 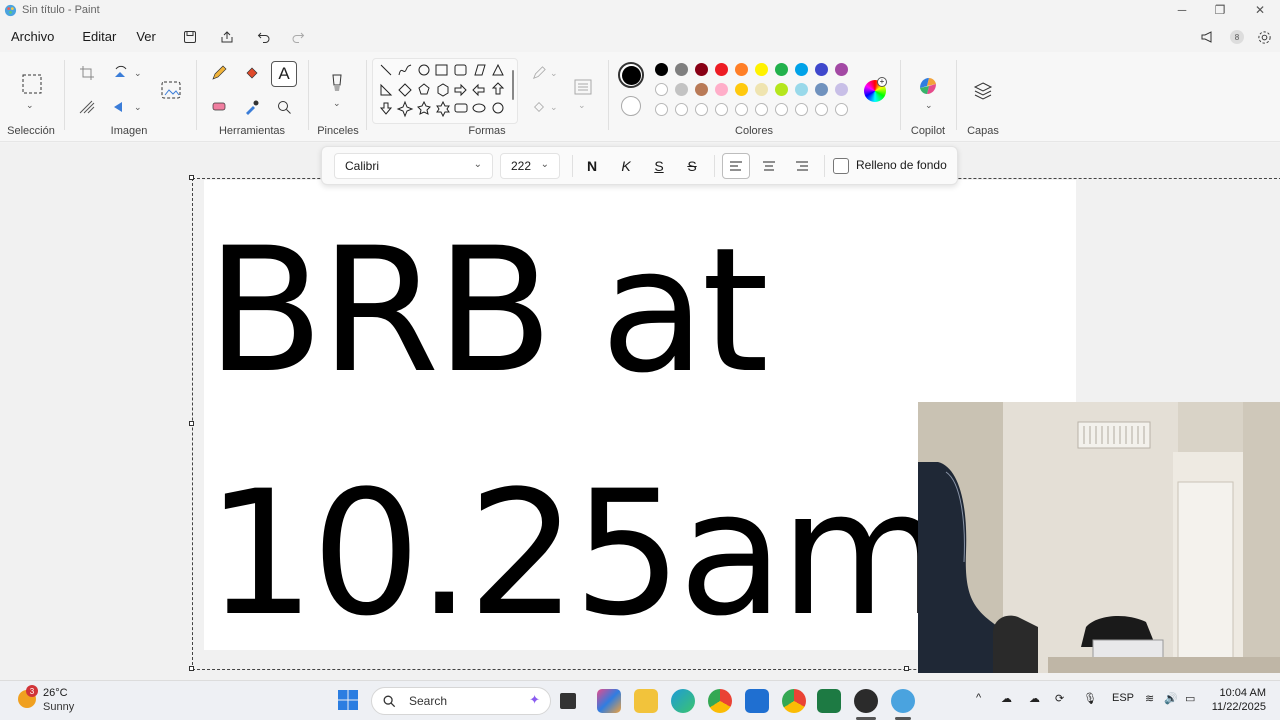 I want to click on outline-icon, so click(x=539, y=73).